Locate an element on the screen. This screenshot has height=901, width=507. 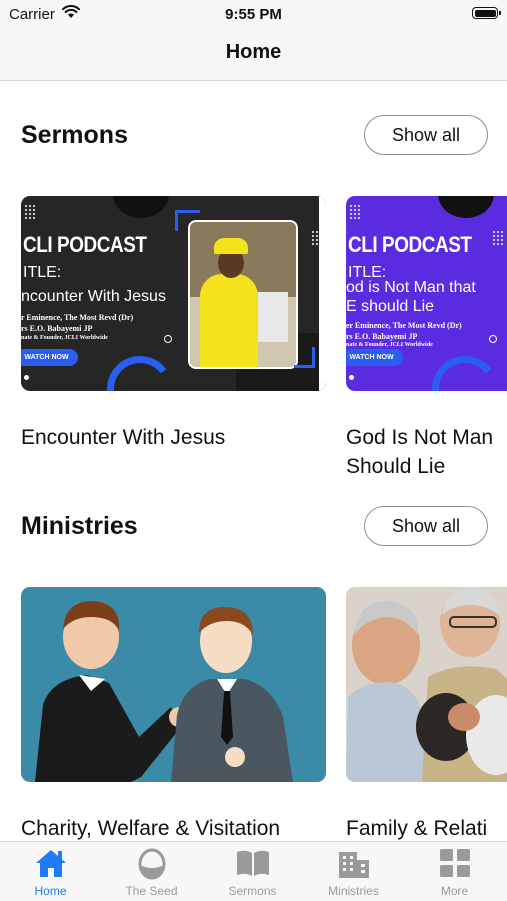
family-photo is located at coordinates (426, 684).